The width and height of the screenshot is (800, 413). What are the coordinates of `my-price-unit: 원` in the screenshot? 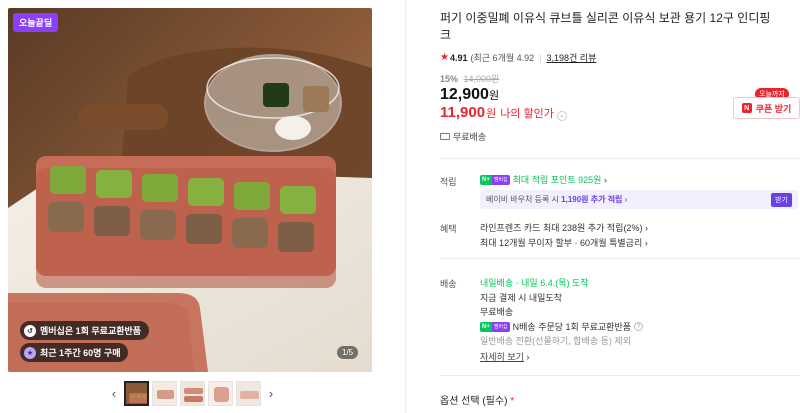 It's located at (491, 114).